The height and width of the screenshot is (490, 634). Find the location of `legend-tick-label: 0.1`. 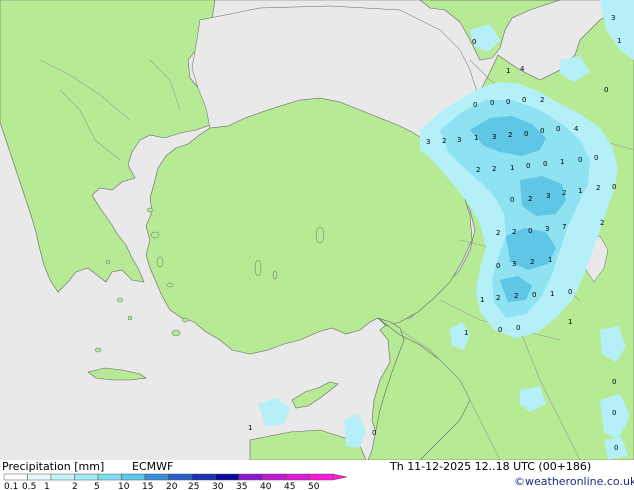

legend-tick-label: 0.1 is located at coordinates (11, 486).